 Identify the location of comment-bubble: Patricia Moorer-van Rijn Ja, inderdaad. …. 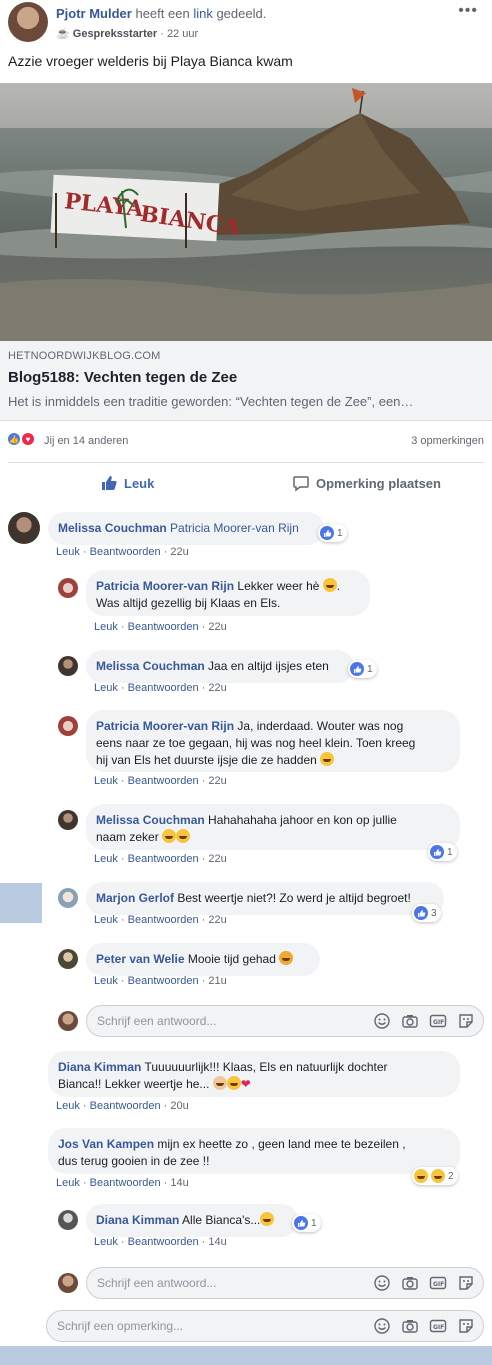
(273, 741).